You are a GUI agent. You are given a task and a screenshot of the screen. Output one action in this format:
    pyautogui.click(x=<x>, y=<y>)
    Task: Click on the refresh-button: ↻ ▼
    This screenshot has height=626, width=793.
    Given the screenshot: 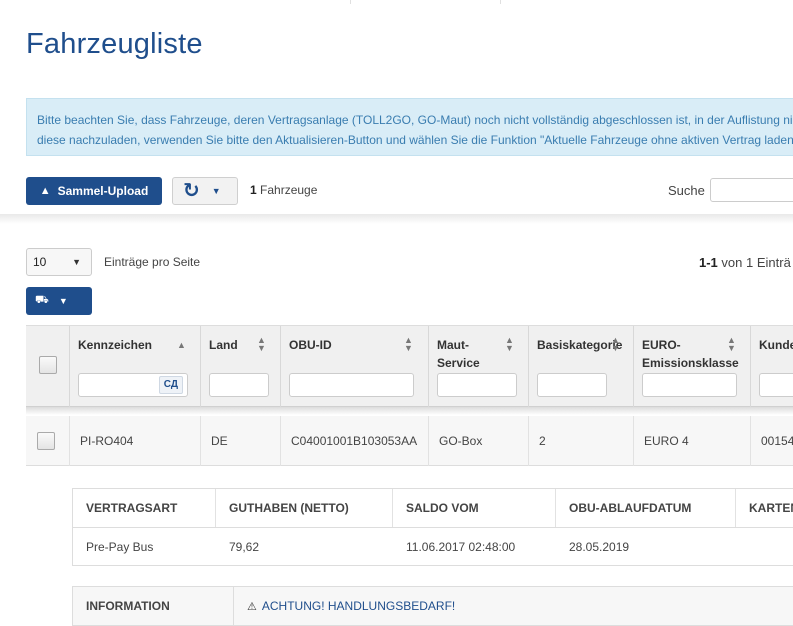 What is the action you would take?
    pyautogui.click(x=205, y=191)
    